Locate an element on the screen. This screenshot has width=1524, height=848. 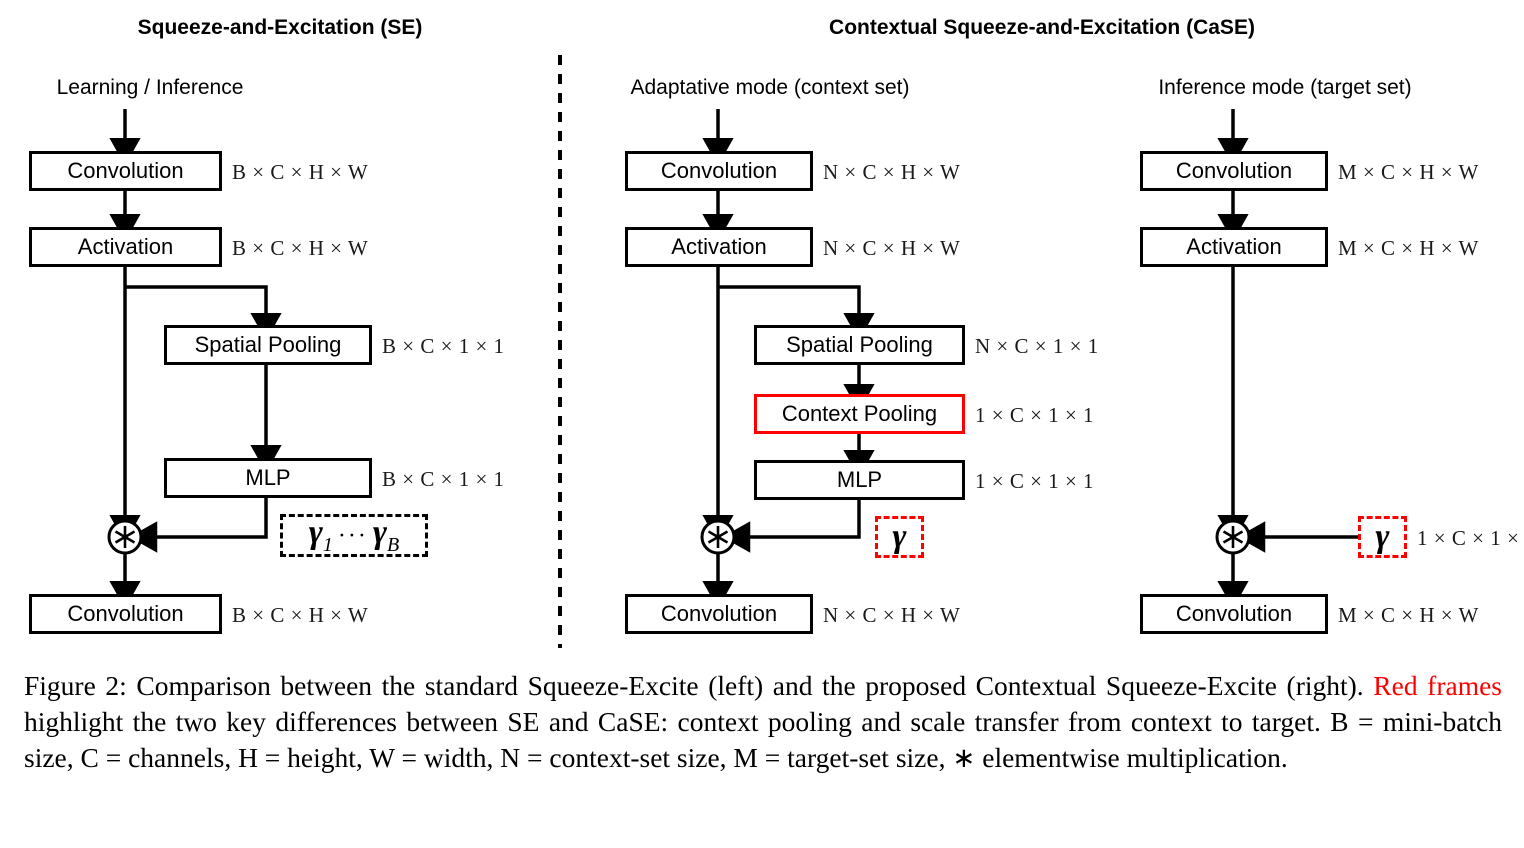
se-dim-convolution-bottom: B × C × H × W is located at coordinates (300, 615).